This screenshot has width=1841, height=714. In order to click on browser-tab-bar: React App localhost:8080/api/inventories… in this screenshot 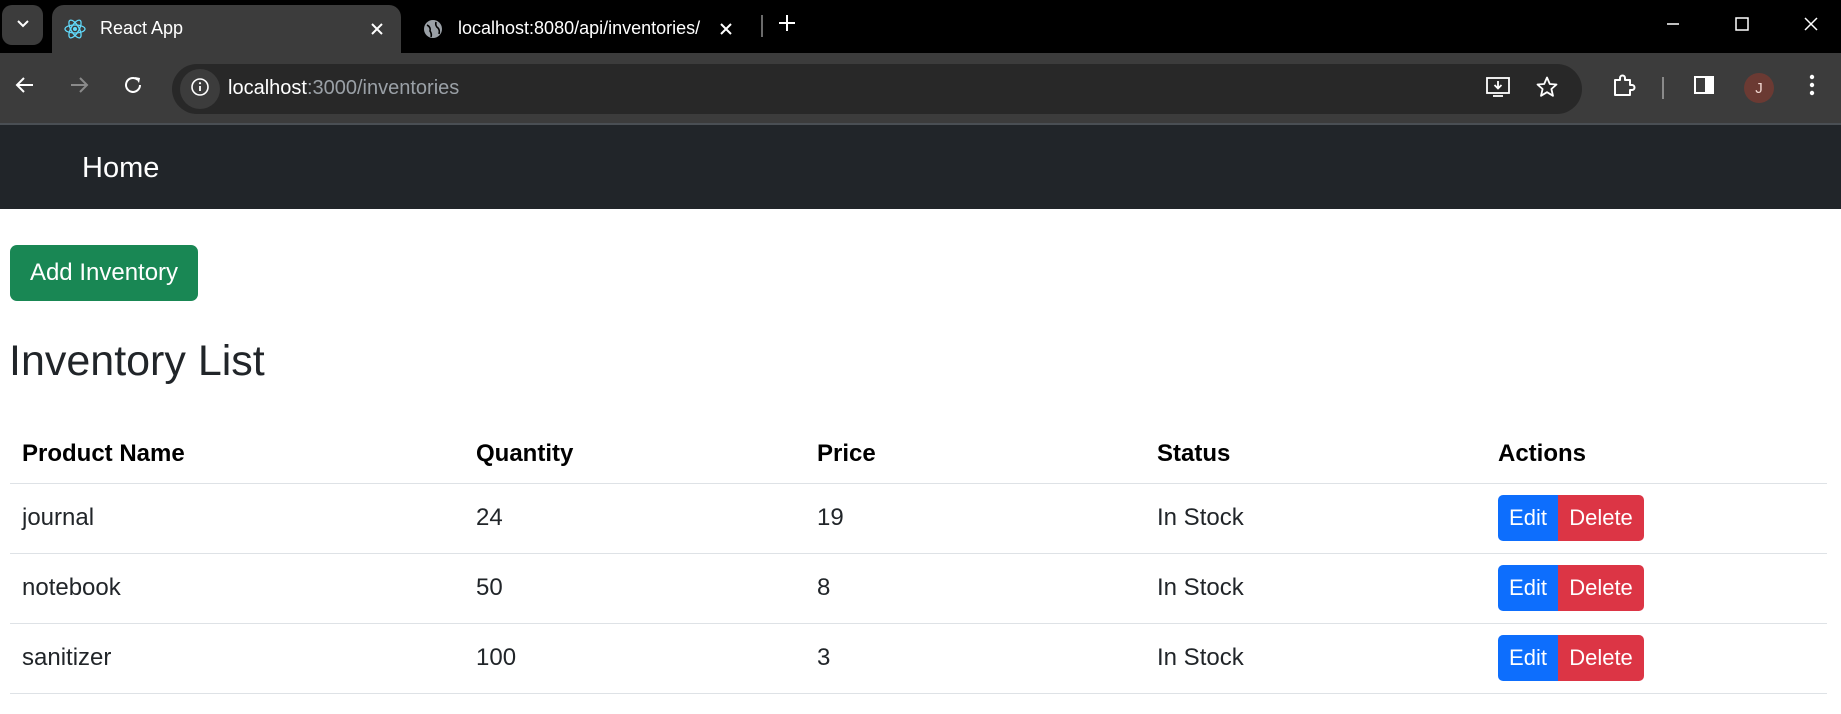, I will do `click(920, 26)`.